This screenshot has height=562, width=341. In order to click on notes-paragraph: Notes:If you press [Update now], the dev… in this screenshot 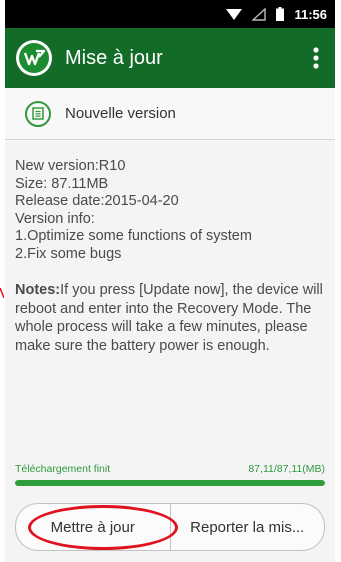, I will do `click(170, 318)`.